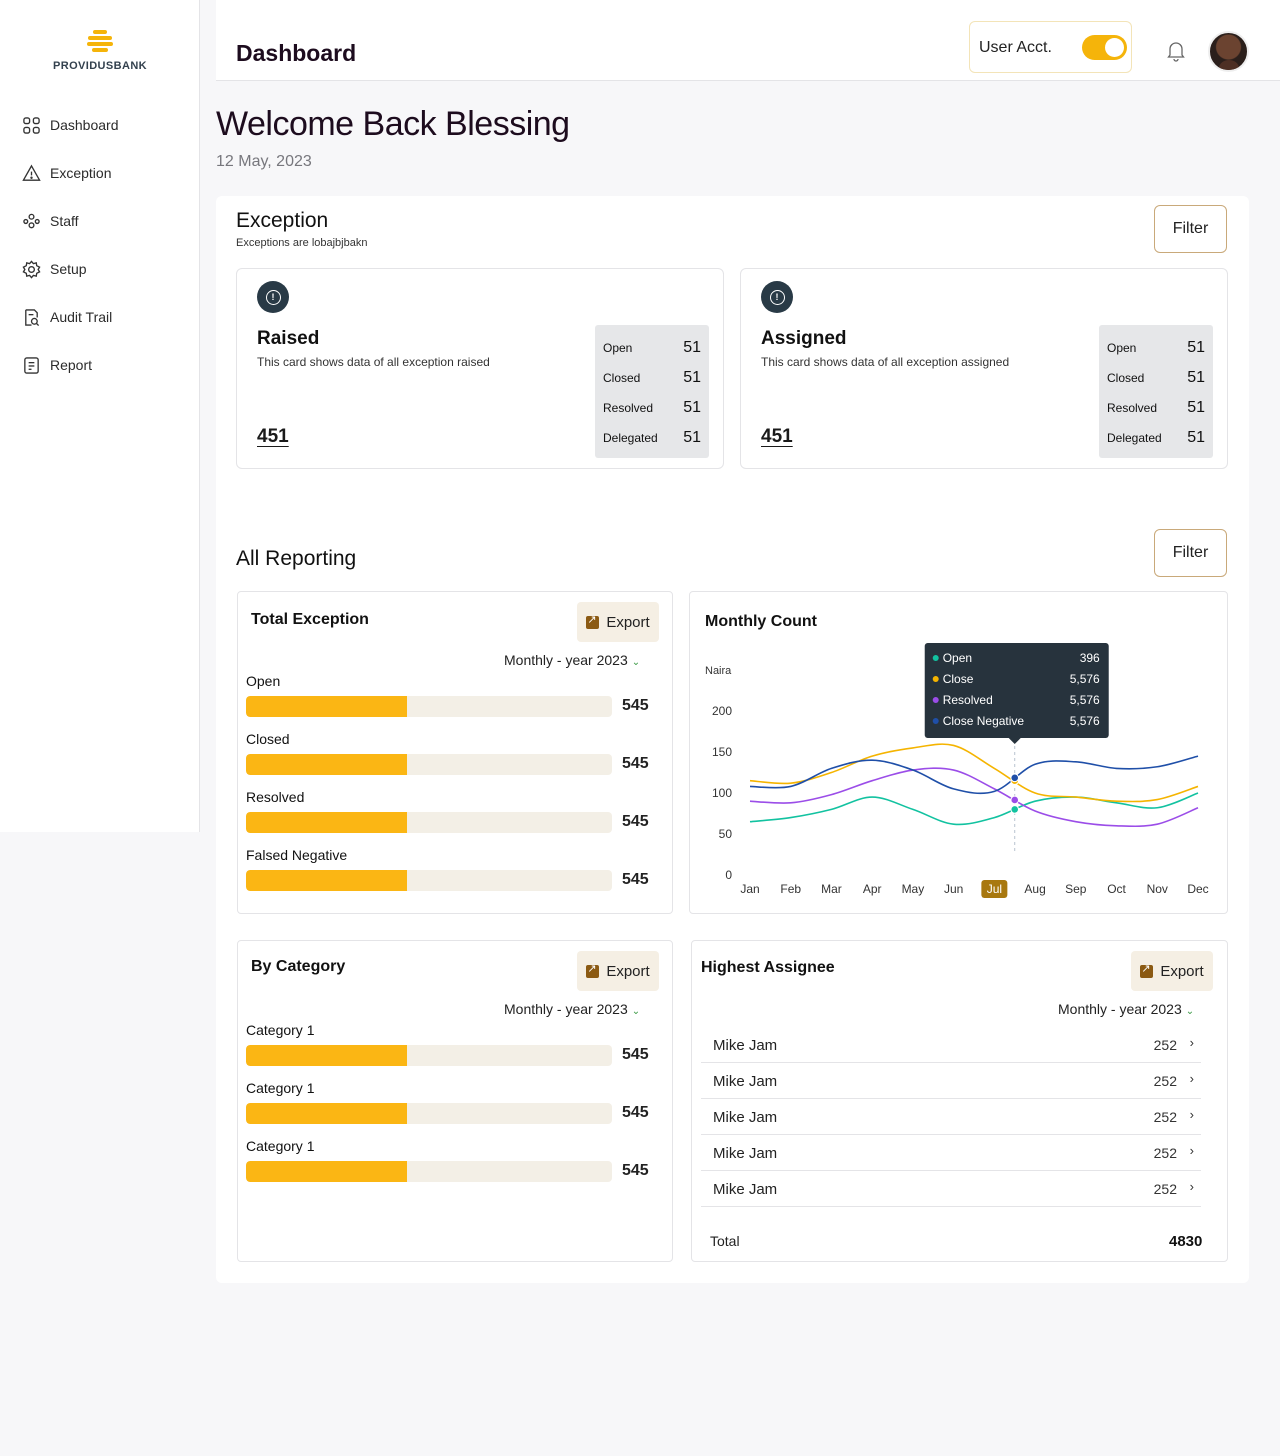  I want to click on grid-icon, so click(31, 125).